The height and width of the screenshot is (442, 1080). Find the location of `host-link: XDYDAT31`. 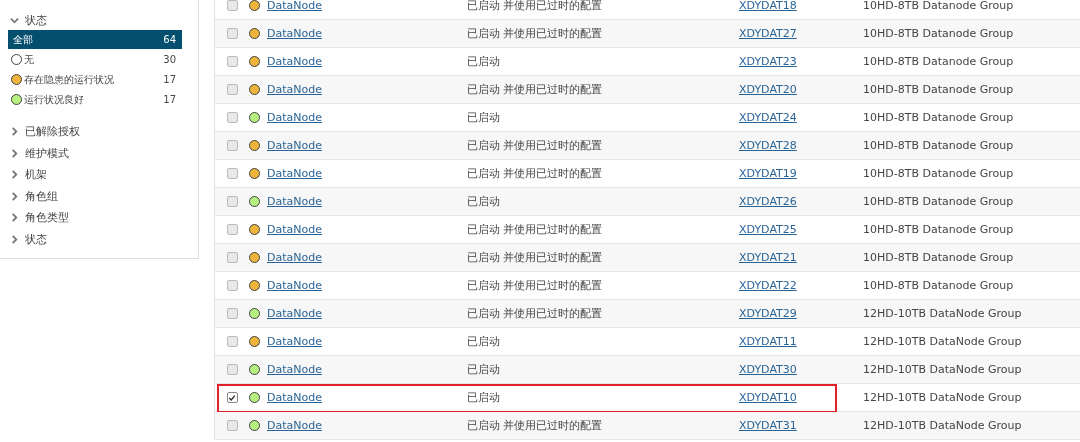

host-link: XDYDAT31 is located at coordinates (768, 425).